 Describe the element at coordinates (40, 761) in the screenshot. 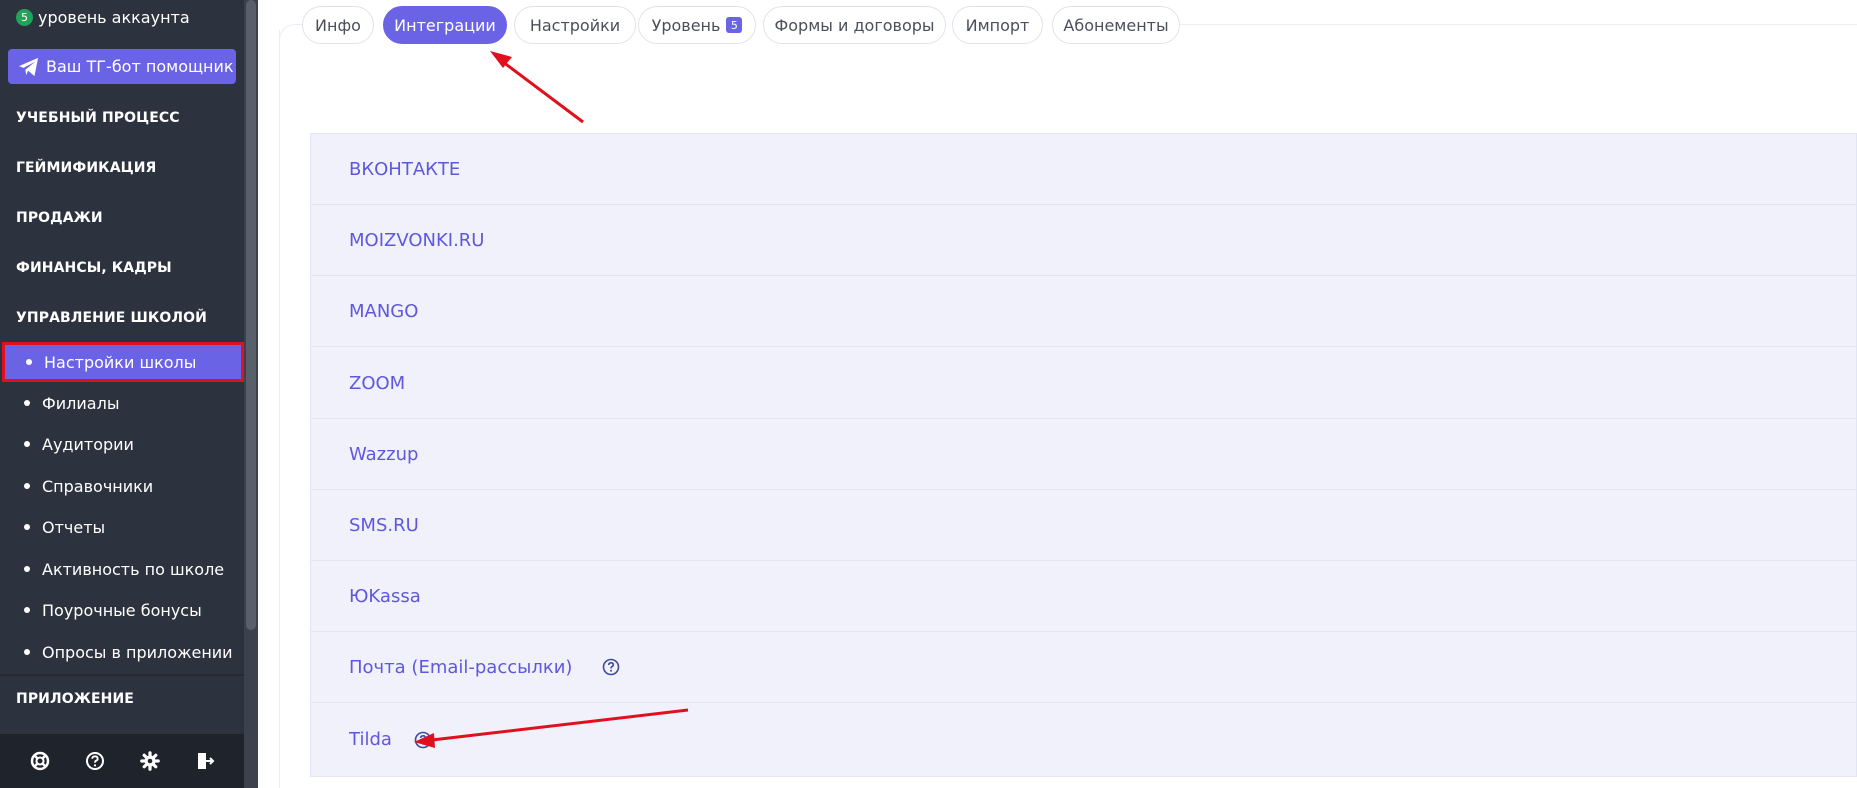

I see `support-icon` at that location.